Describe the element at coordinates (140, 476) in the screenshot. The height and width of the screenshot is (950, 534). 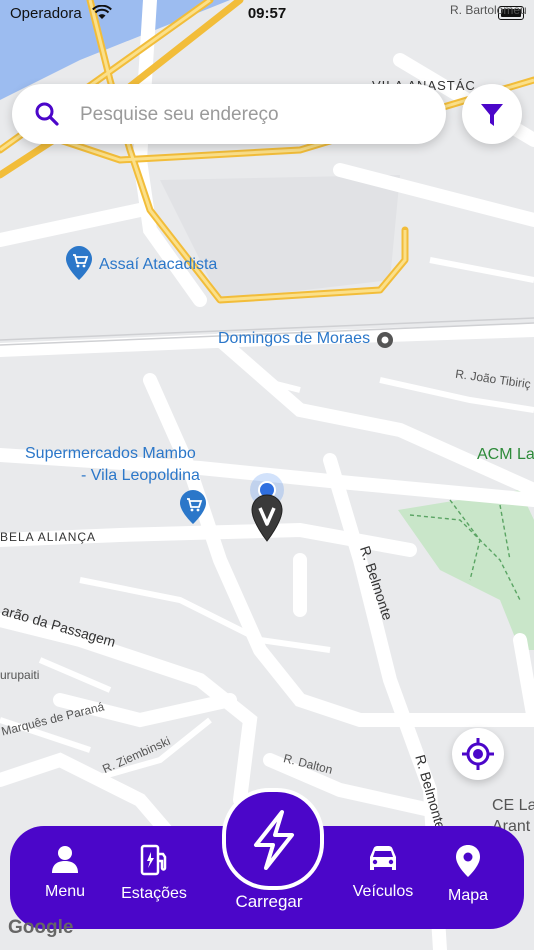
I see `place-label-mambo-sub: - Vila Leopoldina` at that location.